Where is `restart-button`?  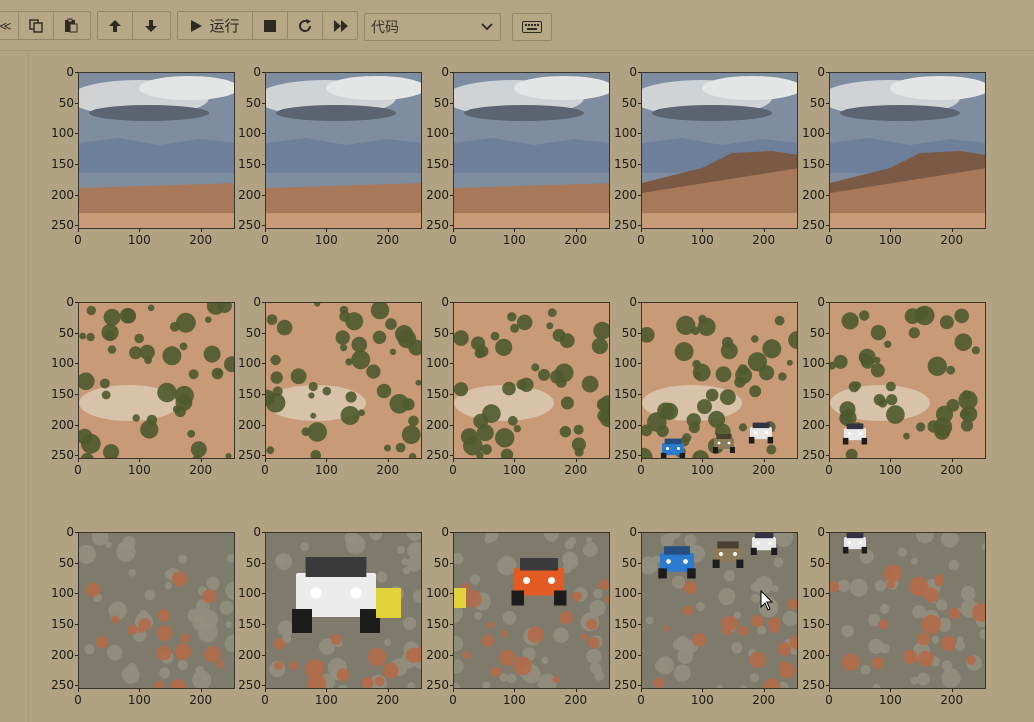
restart-button is located at coordinates (305, 25).